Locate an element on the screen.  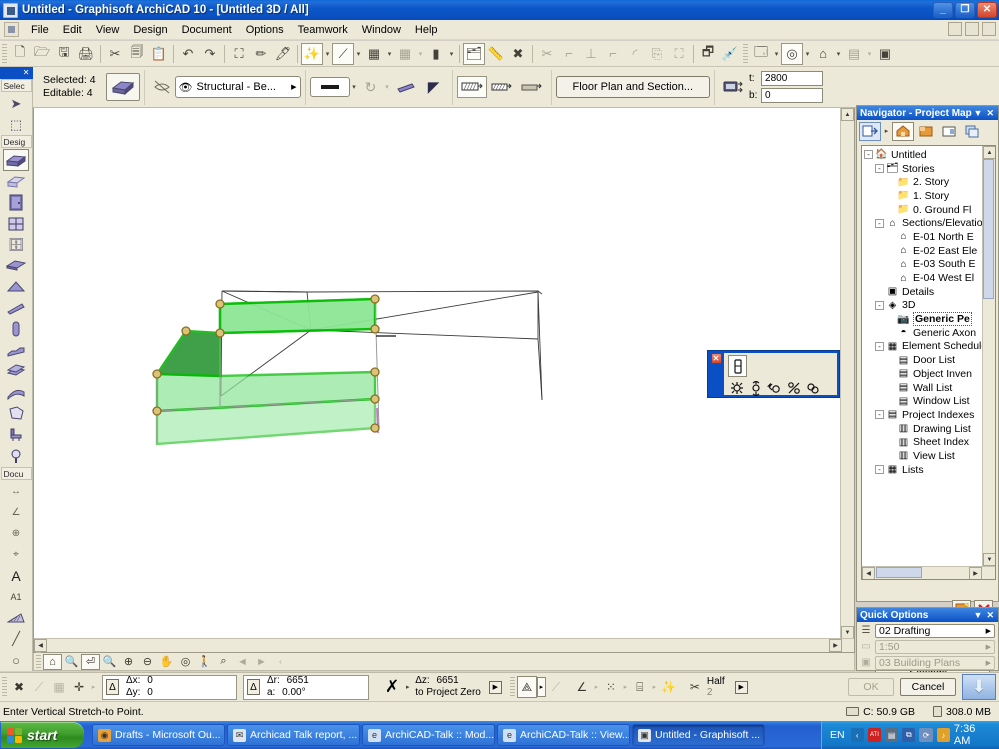
tree-scroll-right-arrow: ▶ is located at coordinates (975, 573).